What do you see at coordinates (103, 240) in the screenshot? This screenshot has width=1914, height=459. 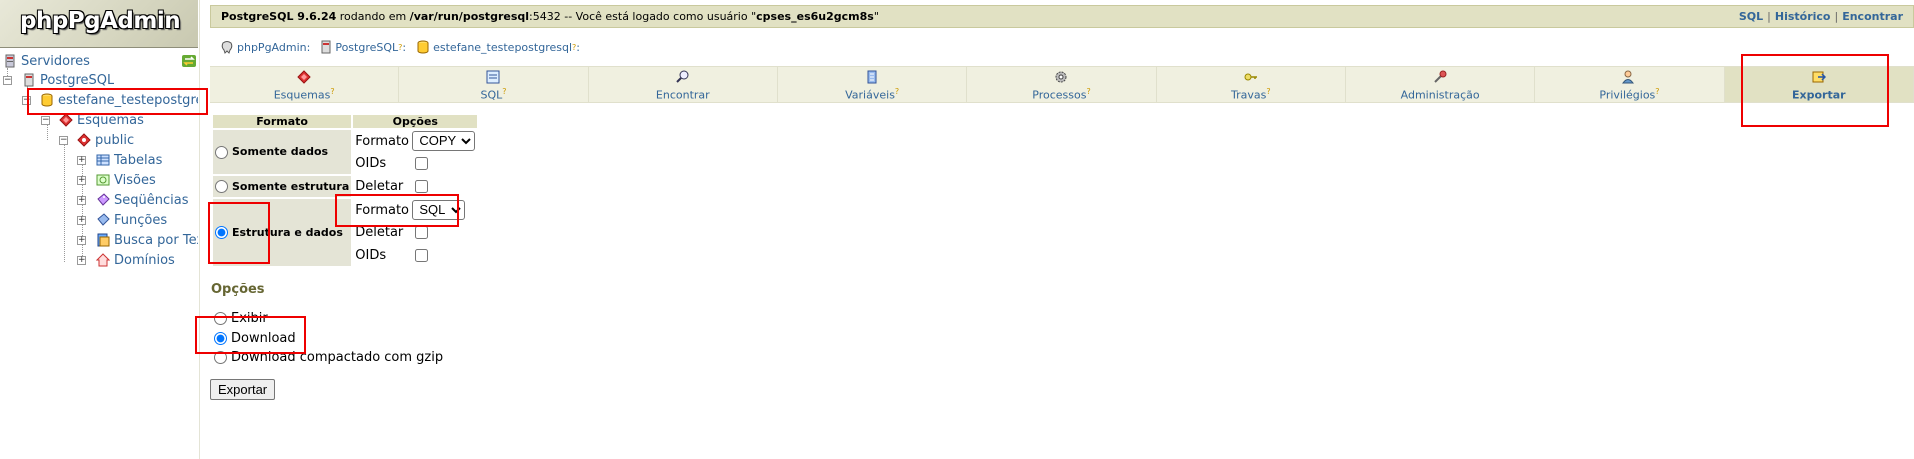 I see `fulltext-search-icon` at bounding box center [103, 240].